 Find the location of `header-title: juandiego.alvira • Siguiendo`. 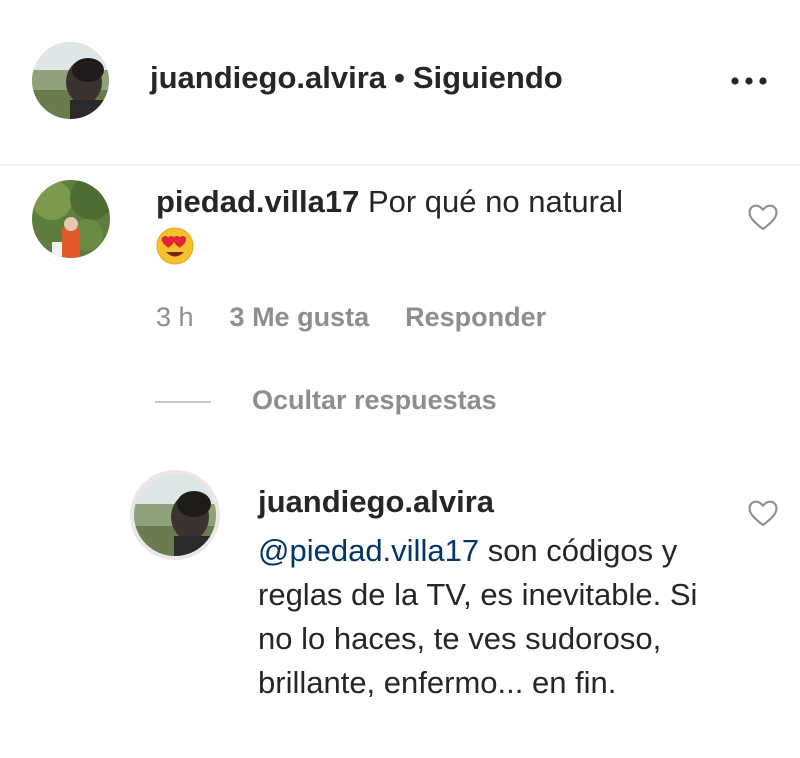

header-title: juandiego.alvira • Siguiendo is located at coordinates (356, 78).